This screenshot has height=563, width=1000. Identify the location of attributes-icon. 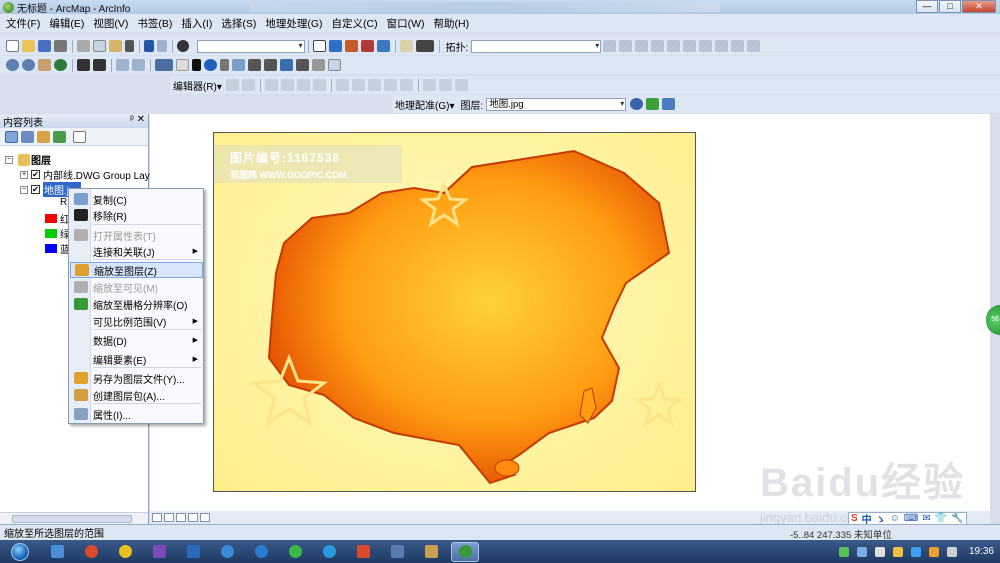
(430, 85).